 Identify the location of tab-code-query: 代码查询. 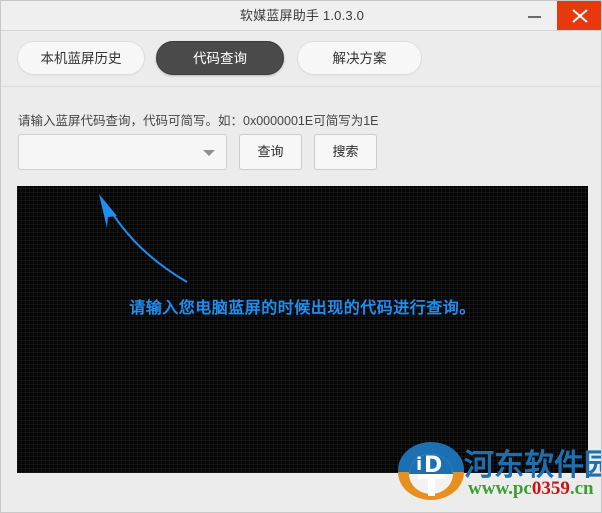
(220, 58).